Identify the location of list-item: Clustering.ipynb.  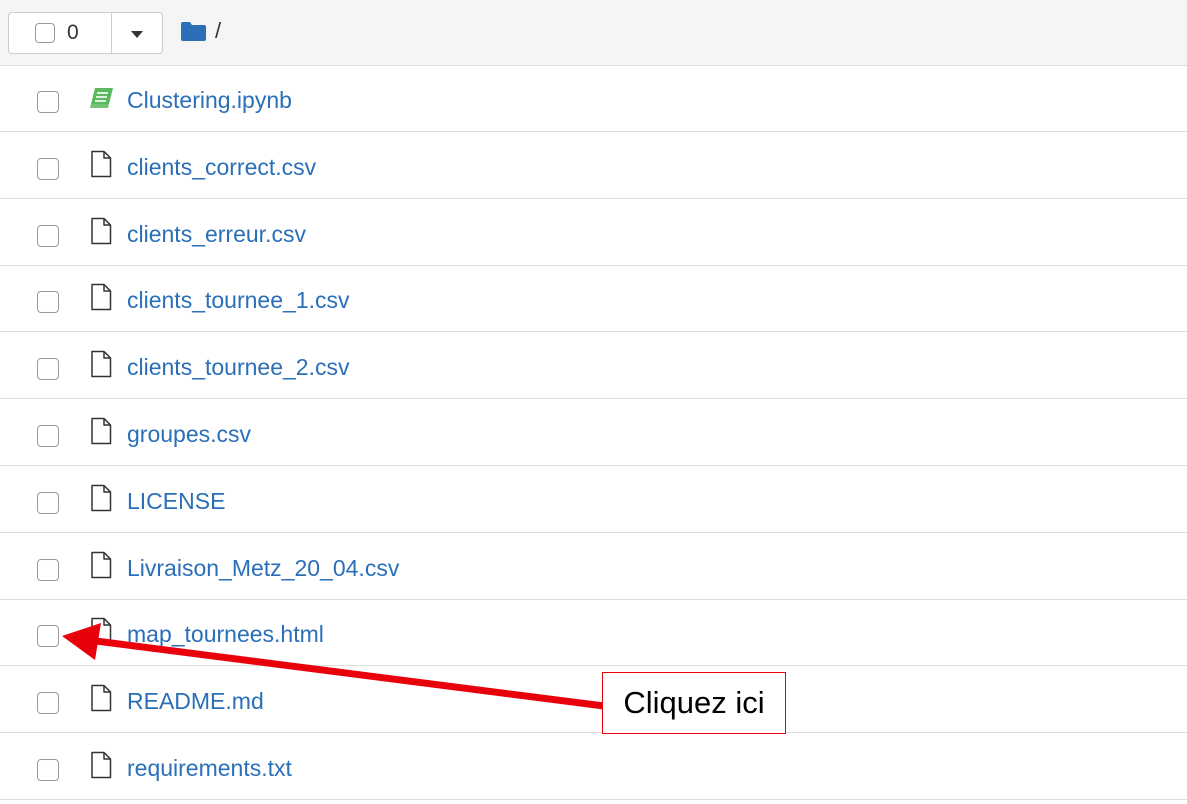
(593, 99).